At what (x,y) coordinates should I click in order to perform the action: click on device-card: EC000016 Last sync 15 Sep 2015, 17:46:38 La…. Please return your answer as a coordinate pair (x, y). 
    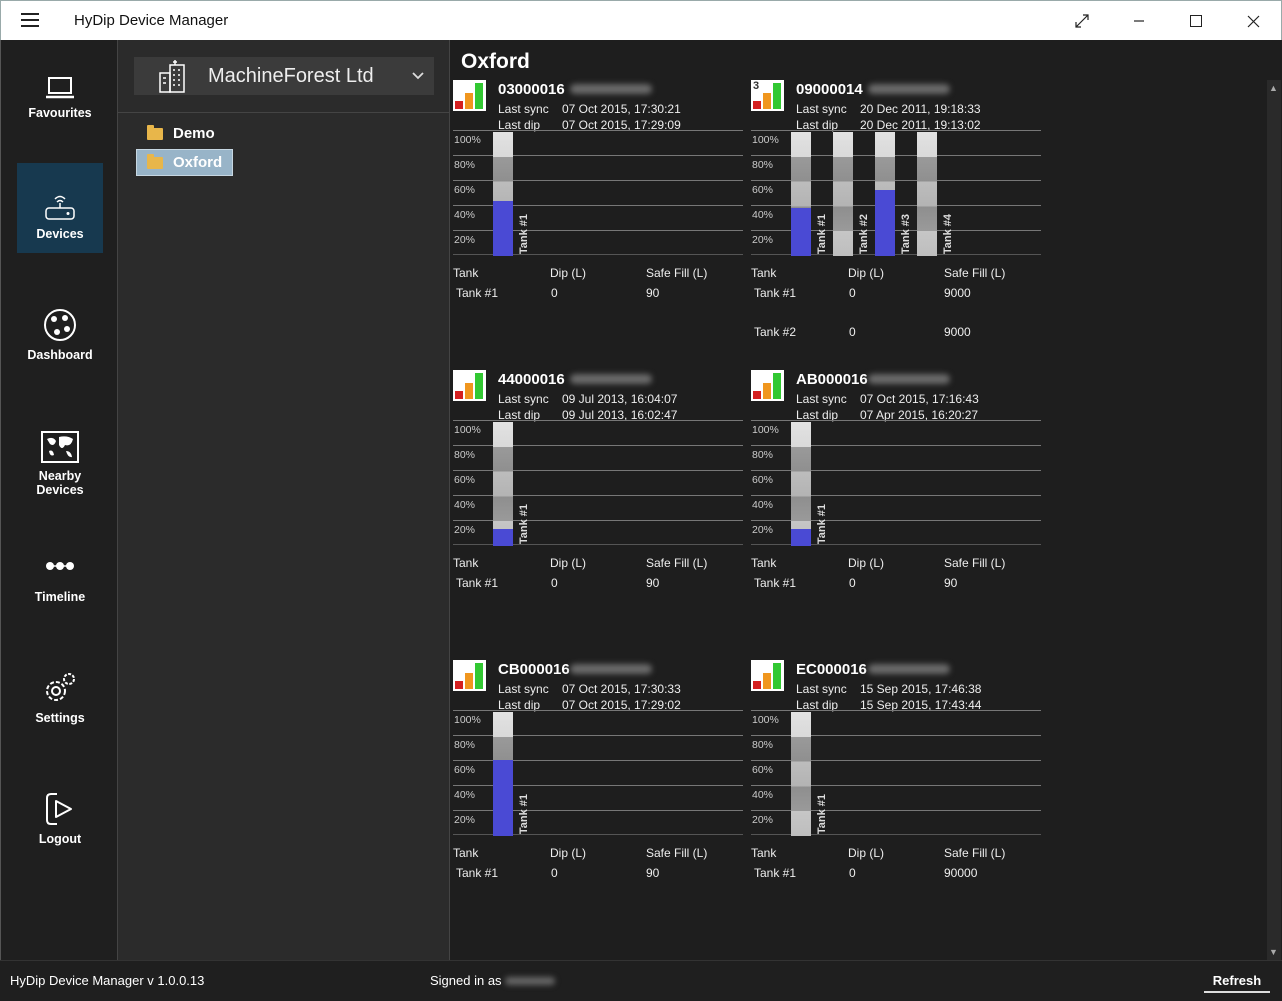
    Looking at the image, I should click on (894, 798).